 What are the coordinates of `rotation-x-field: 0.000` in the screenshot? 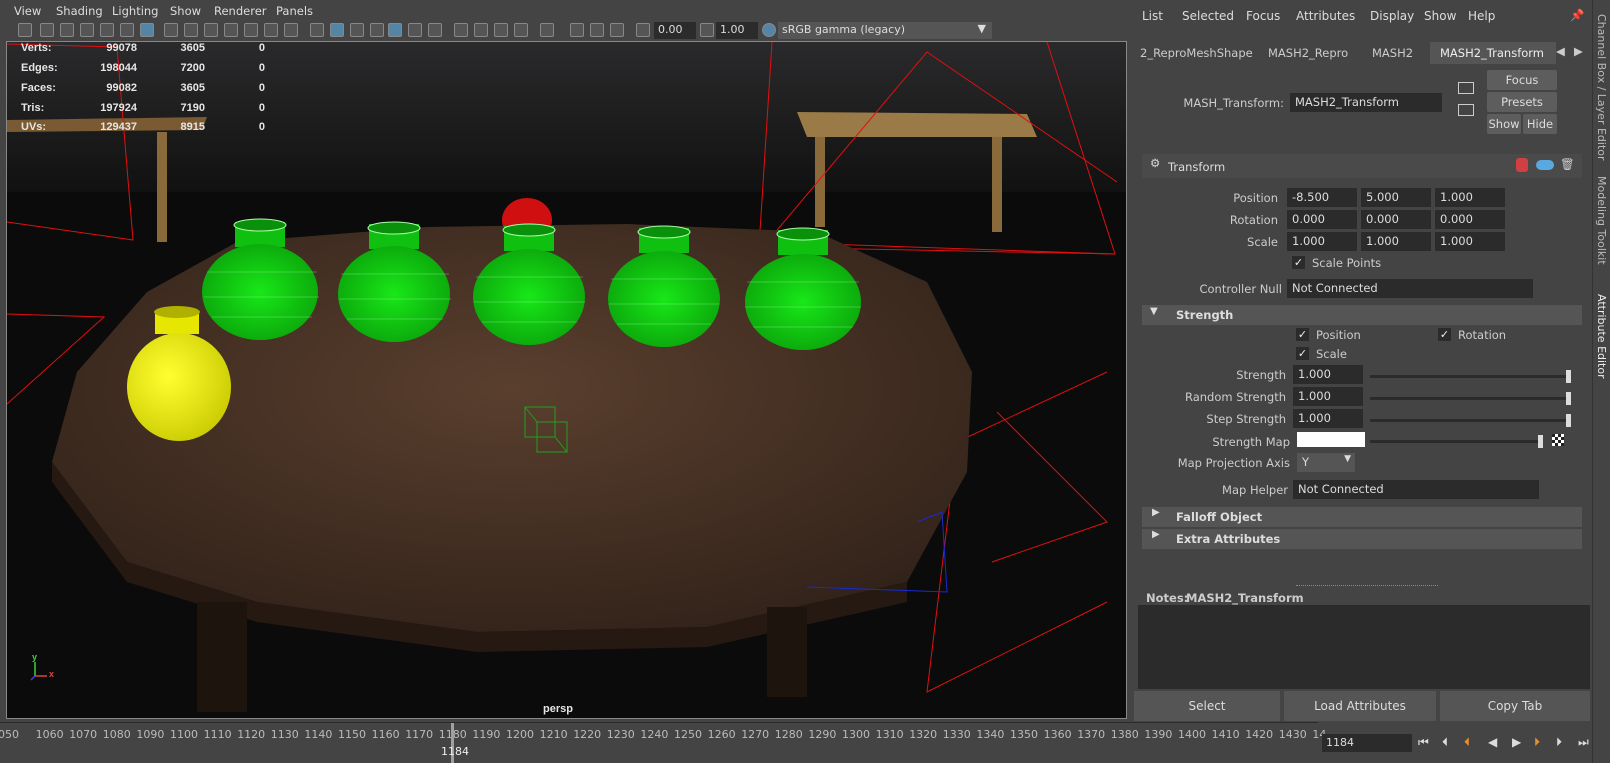 It's located at (1322, 219).